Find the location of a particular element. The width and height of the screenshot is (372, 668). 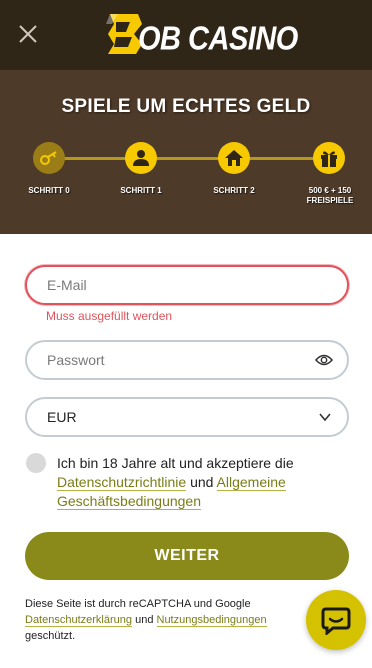

step-2-marker is located at coordinates (234, 158).